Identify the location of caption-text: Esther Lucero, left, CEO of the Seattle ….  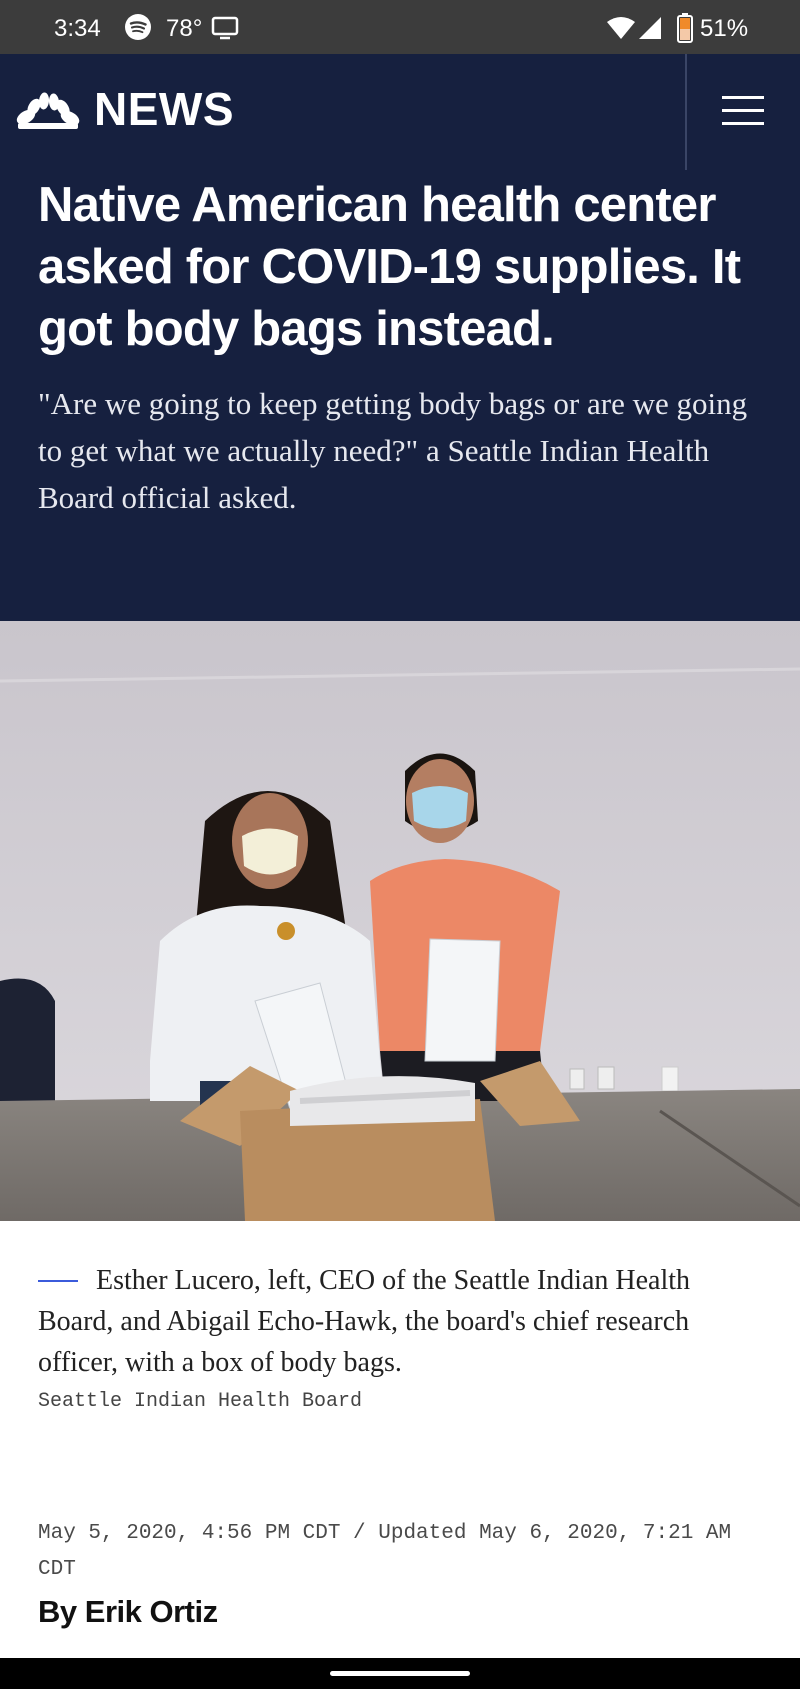
(364, 1321).